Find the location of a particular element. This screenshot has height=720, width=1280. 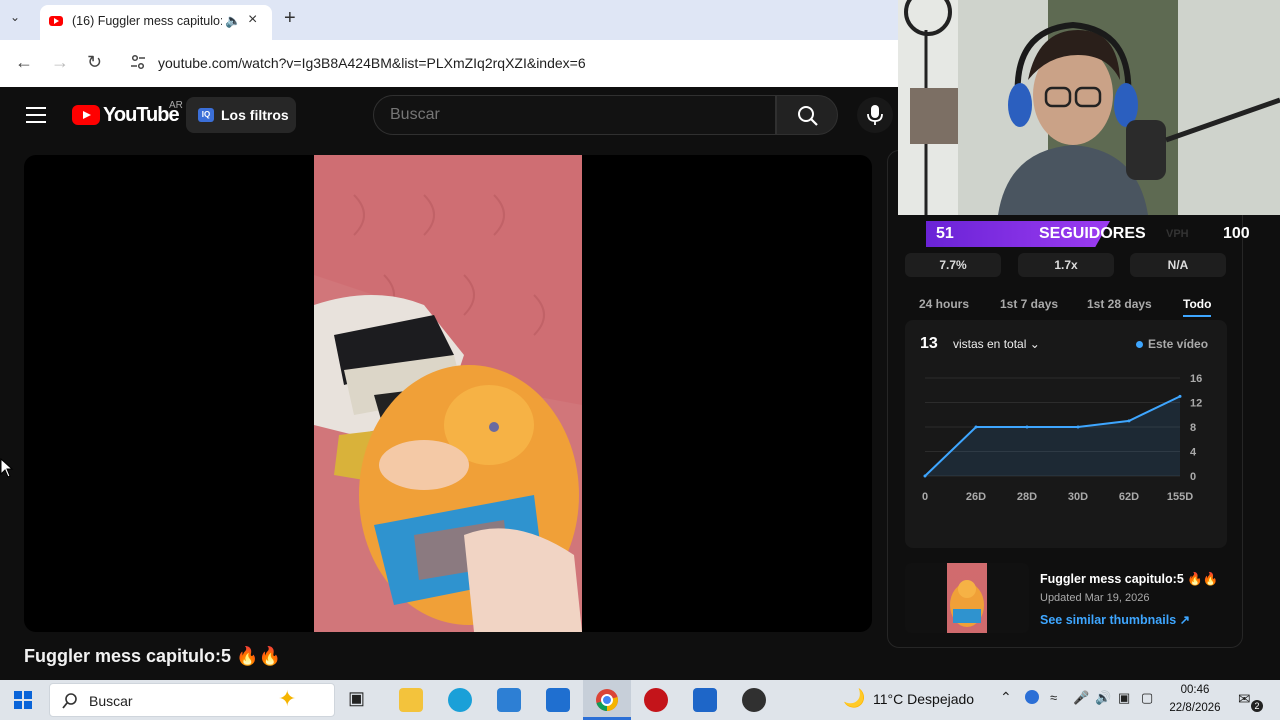

views-metric-dropdown: vistas en total ⌄ is located at coordinates (996, 344).